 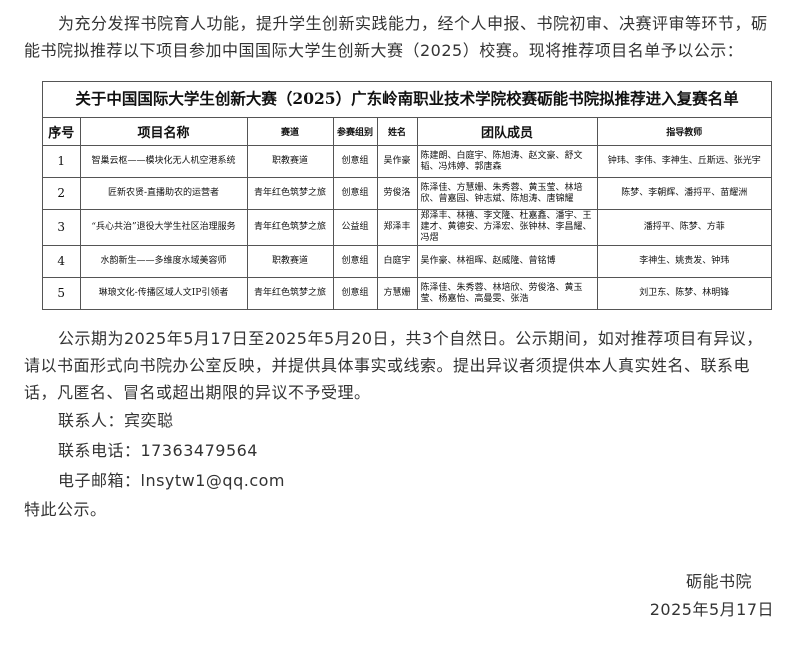 What do you see at coordinates (62, 293) in the screenshot?
I see `row-no: 5` at bounding box center [62, 293].